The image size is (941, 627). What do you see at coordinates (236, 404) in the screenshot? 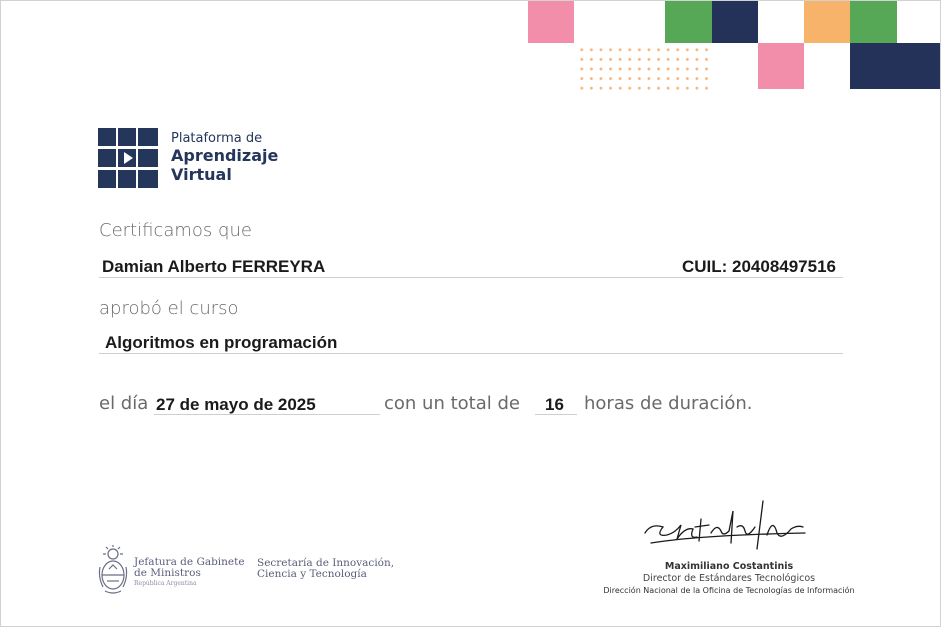
I see `completion-date: 27 de mayo de 2025` at bounding box center [236, 404].